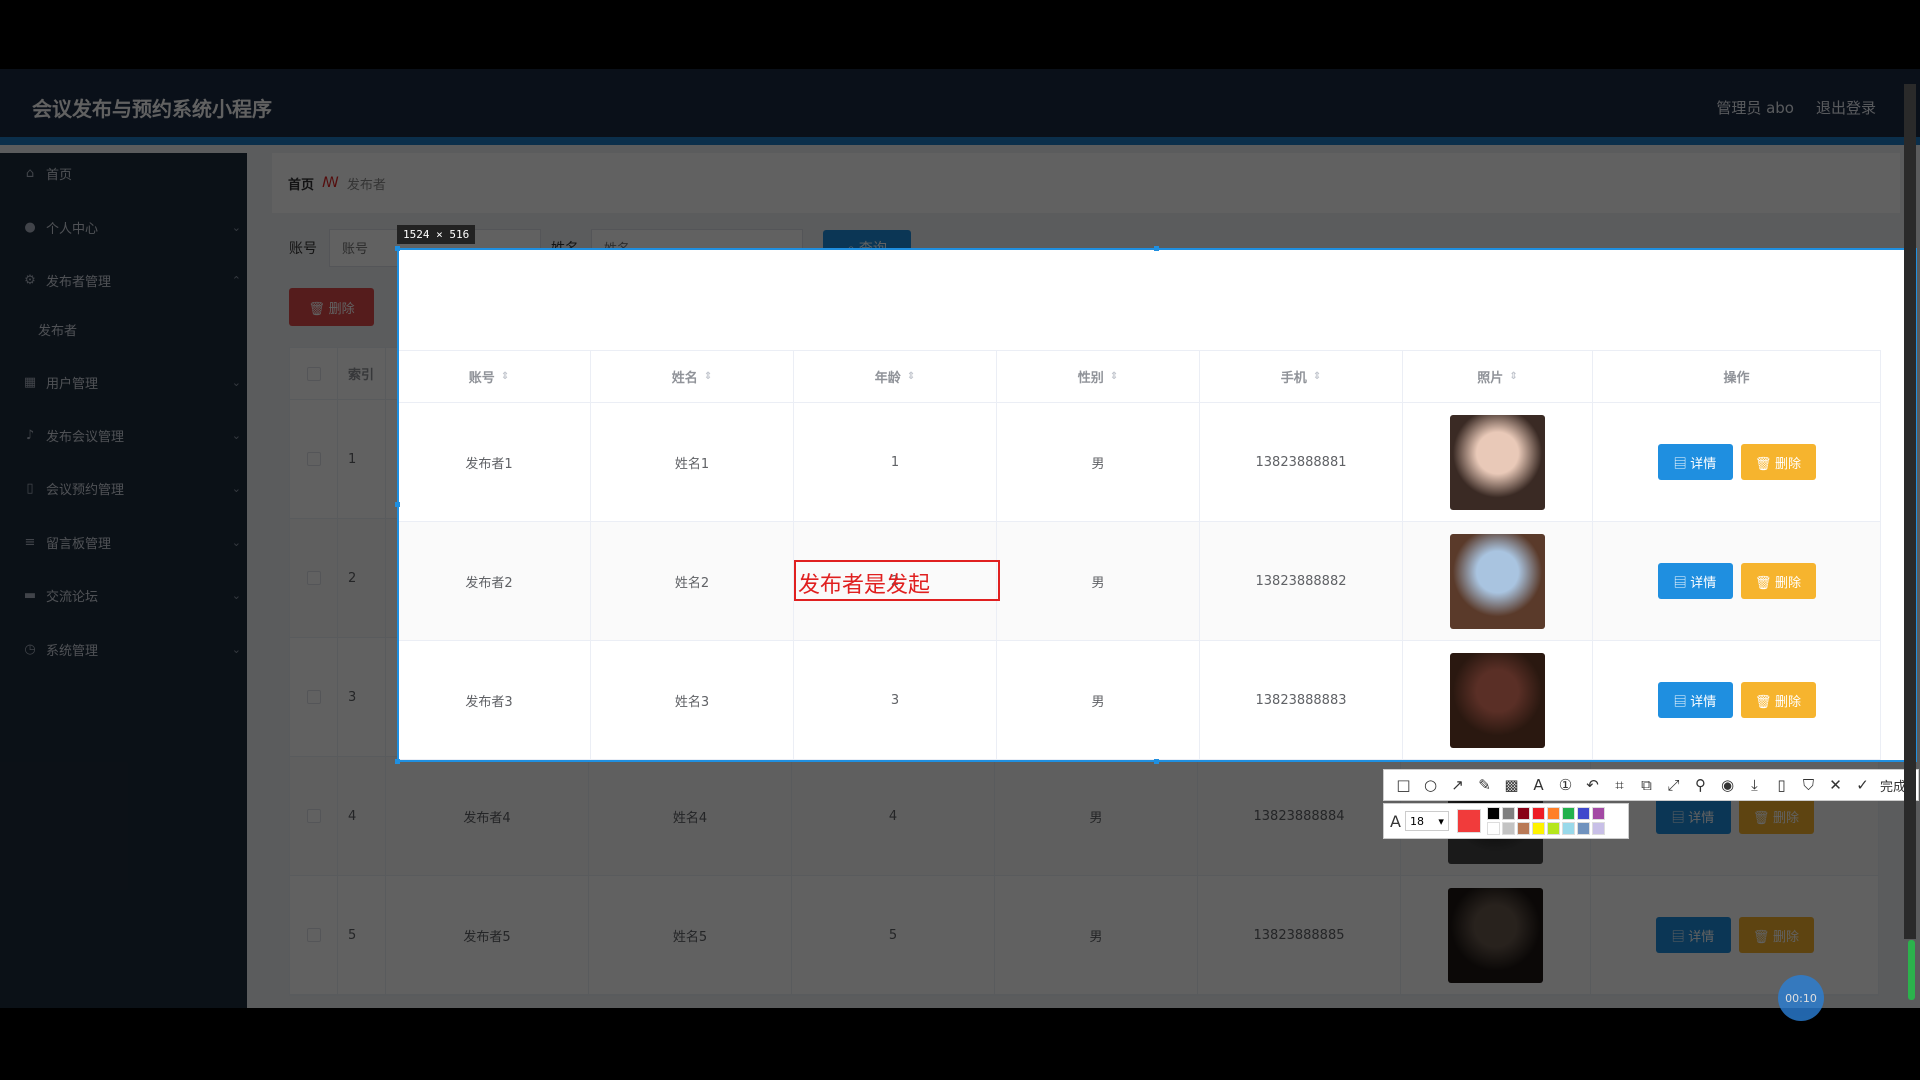  What do you see at coordinates (895, 376) in the screenshot?
I see `header-age: 年龄 ⇕` at bounding box center [895, 376].